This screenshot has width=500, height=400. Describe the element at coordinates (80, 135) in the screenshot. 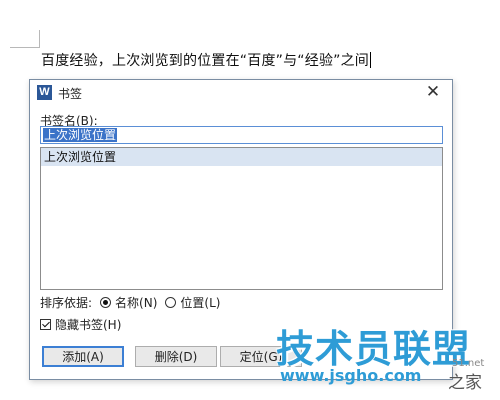

I see `bookmark-name-selected-text: 上次浏览位置` at that location.